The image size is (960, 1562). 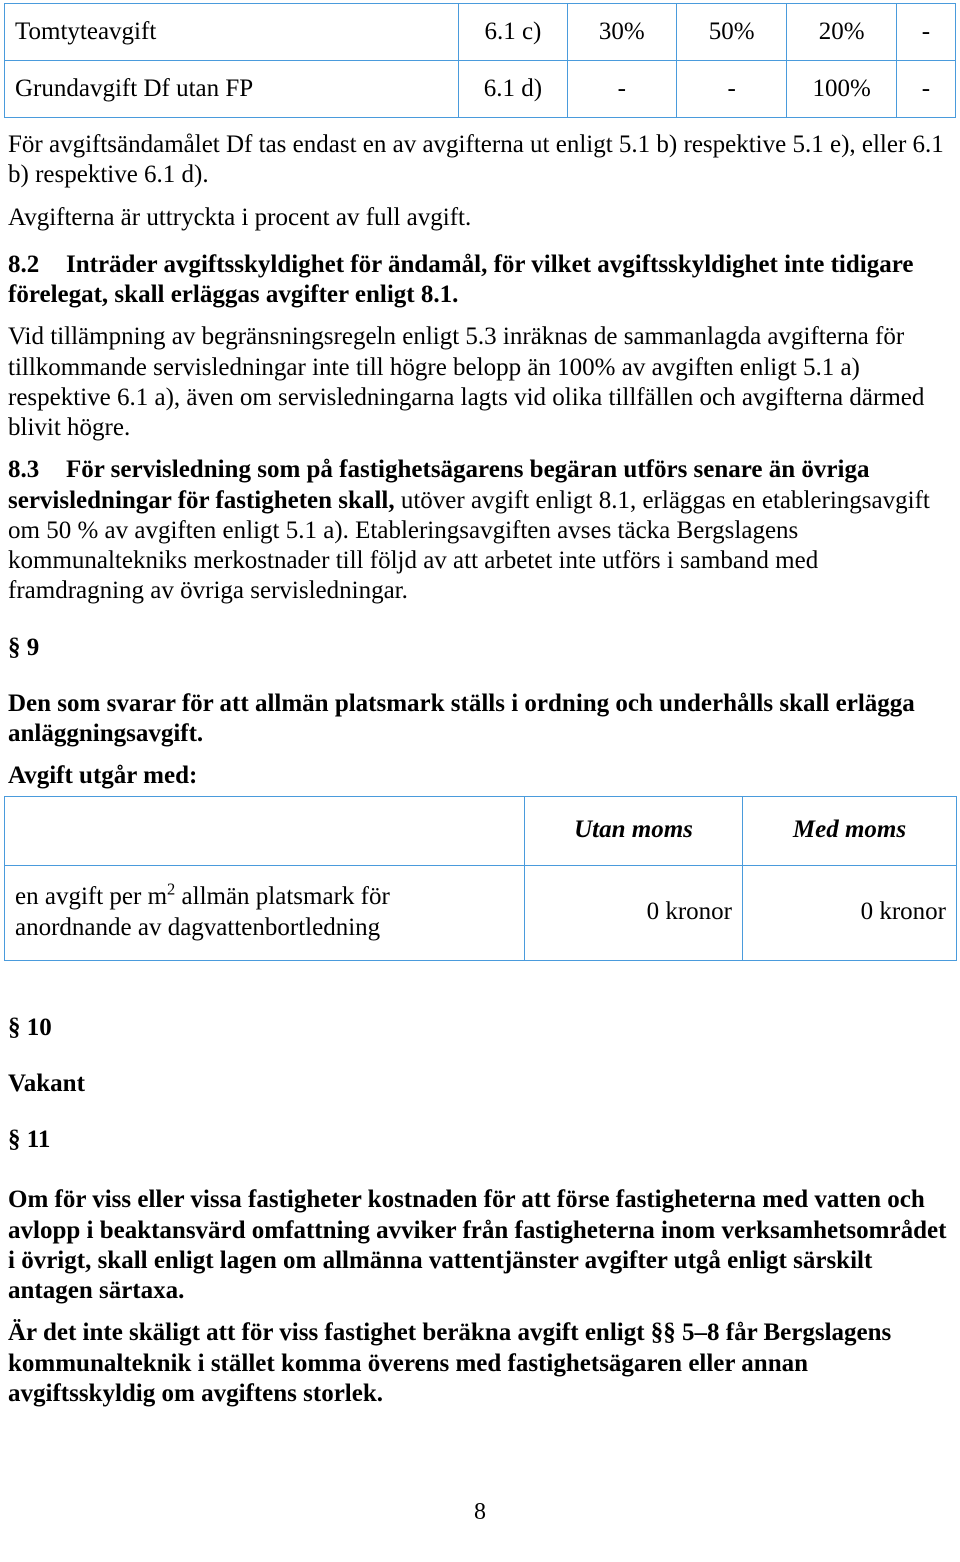 What do you see at coordinates (30, 1027) in the screenshot?
I see `section-10-heading: § 10` at bounding box center [30, 1027].